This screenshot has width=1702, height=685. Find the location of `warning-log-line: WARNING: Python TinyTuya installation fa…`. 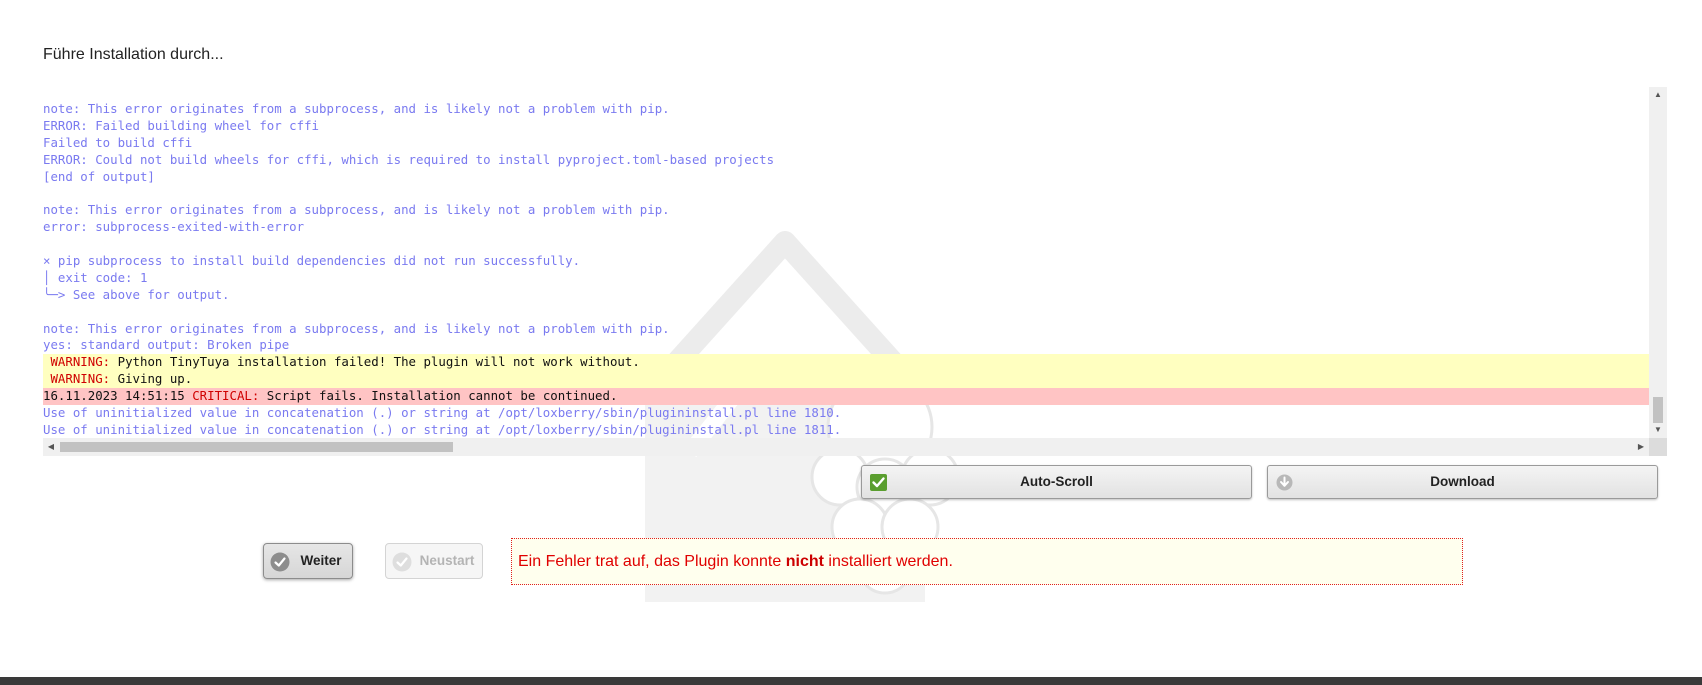

warning-log-line: WARNING: Python TinyTuya installation fa… is located at coordinates (846, 363).